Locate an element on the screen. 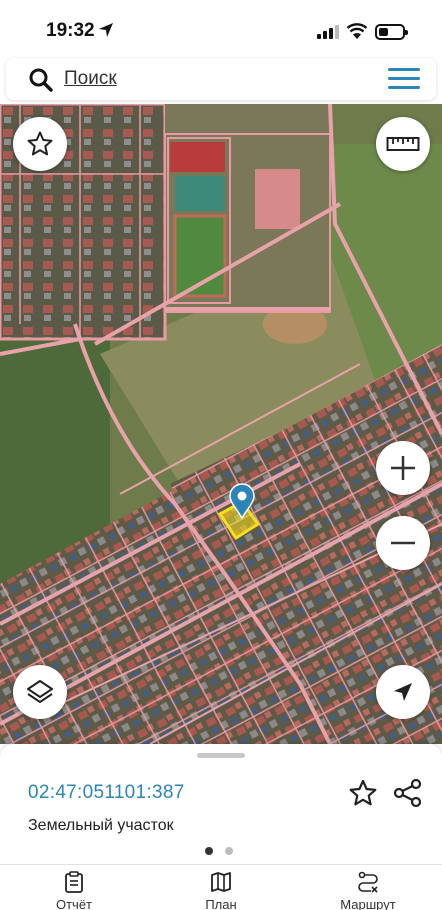  route-icon is located at coordinates (368, 882).